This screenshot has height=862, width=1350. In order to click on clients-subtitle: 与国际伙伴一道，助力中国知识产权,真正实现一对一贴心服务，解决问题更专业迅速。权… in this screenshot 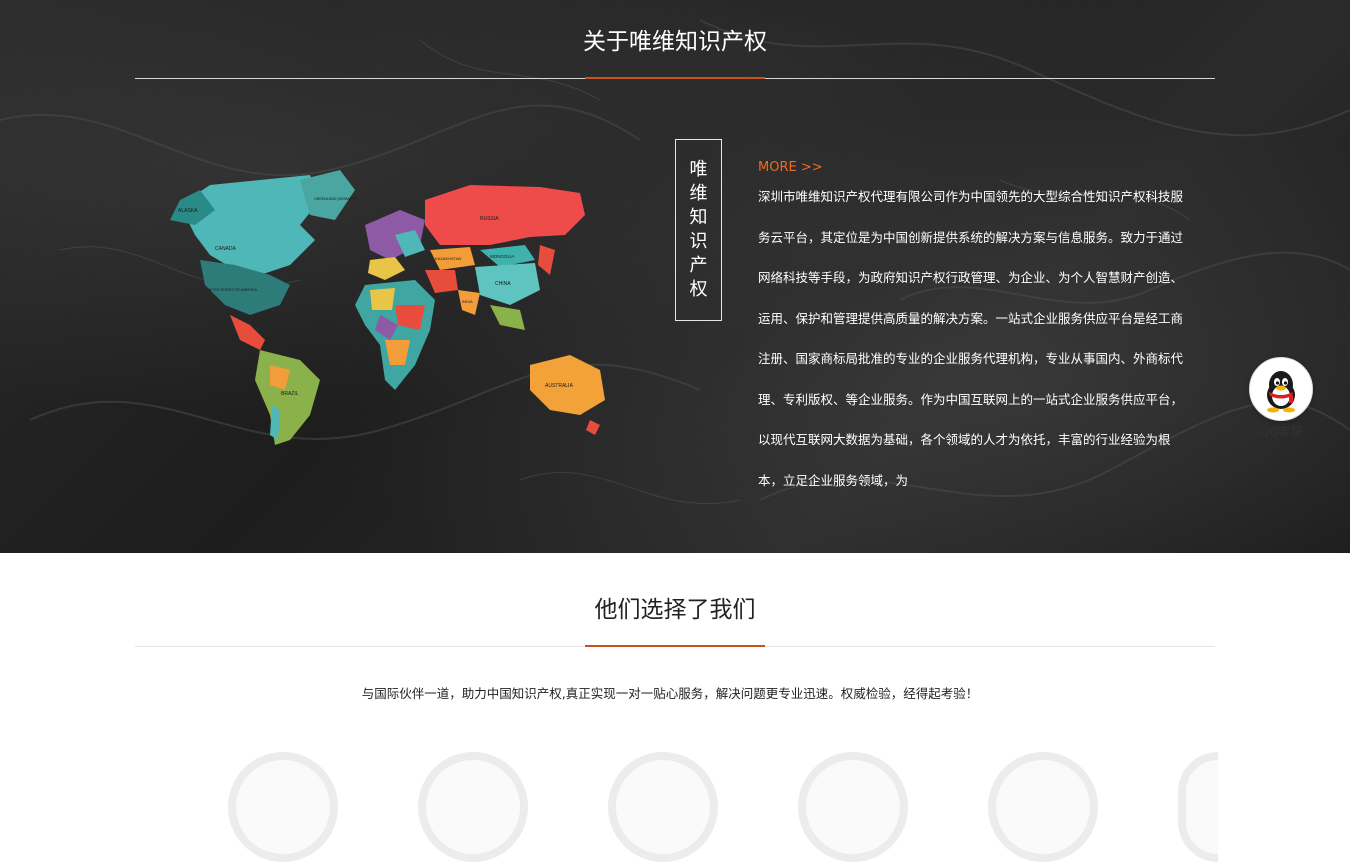, I will do `click(670, 693)`.